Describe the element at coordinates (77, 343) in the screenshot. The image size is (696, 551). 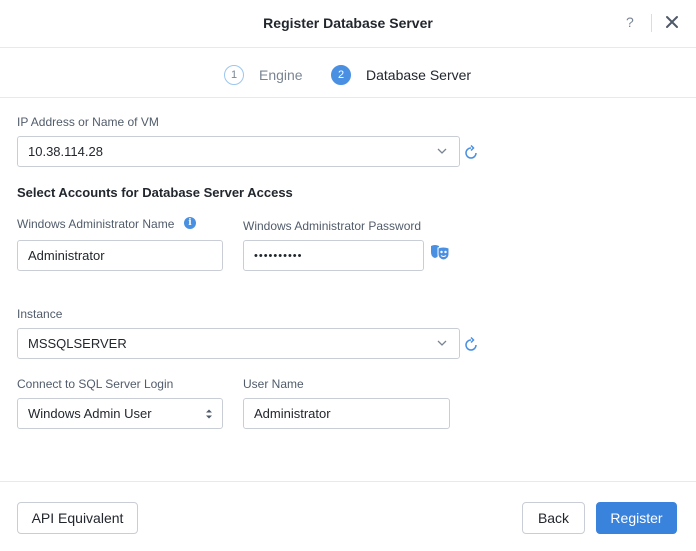
I see `instance-value: MSSQLSERVER` at that location.